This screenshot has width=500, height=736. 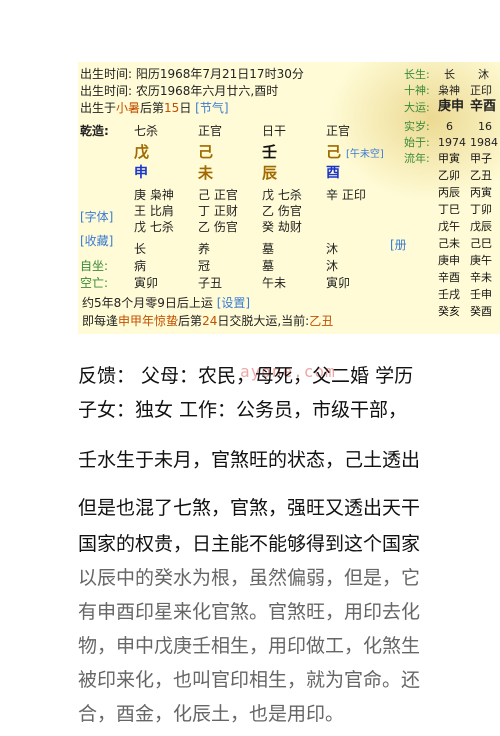 I want to click on liunian-8-a: 辛酉, so click(x=449, y=277).